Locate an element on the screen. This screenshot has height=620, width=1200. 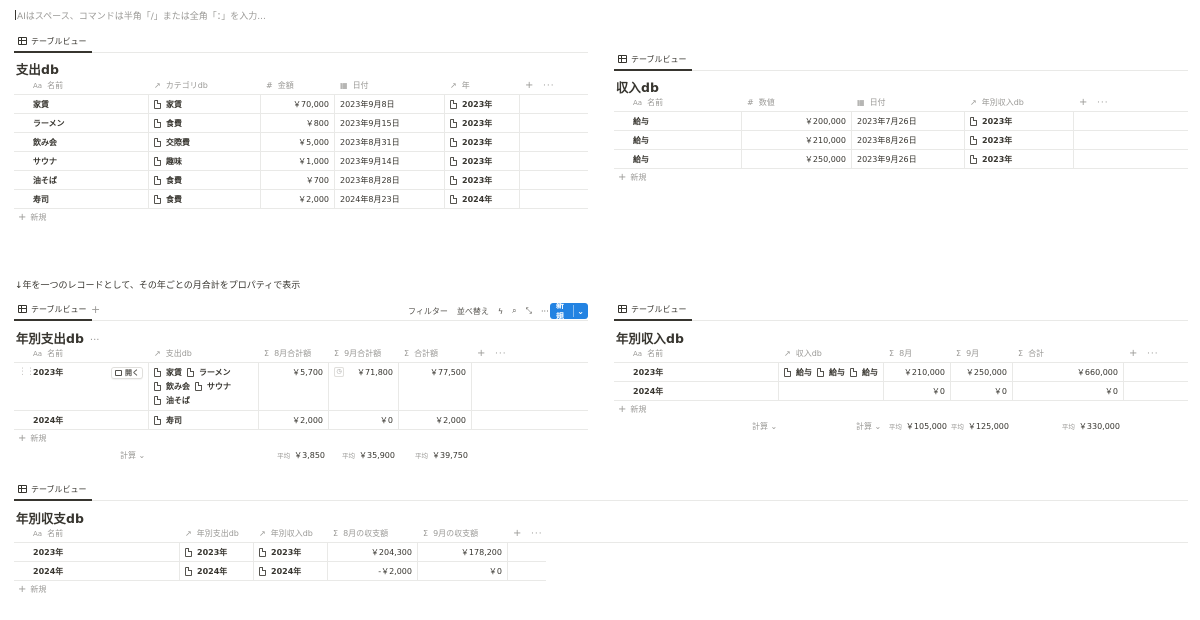
sep-cell: ￥0 is located at coordinates (982, 391).